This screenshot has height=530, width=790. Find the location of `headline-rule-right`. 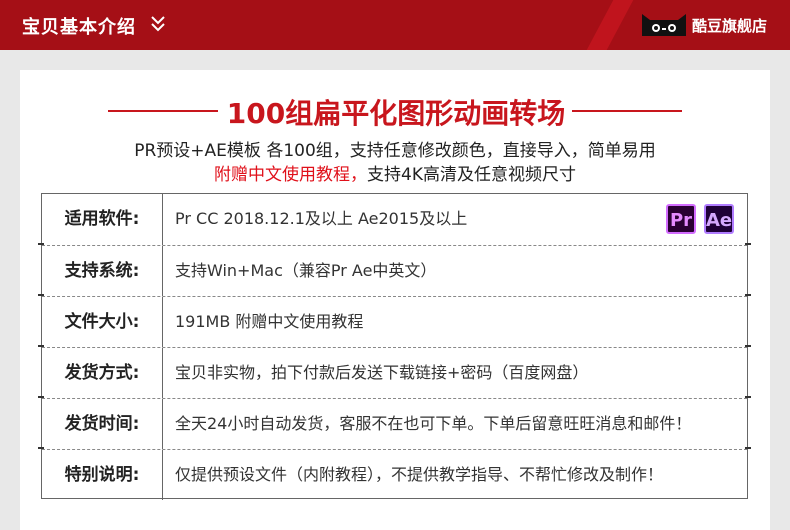

headline-rule-right is located at coordinates (627, 111).